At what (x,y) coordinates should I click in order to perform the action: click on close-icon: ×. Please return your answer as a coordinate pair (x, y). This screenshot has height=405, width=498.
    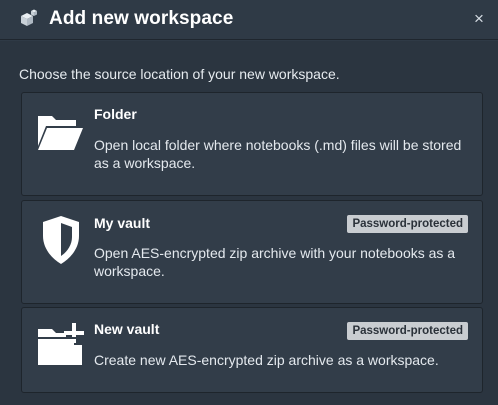
    Looking at the image, I should click on (479, 18).